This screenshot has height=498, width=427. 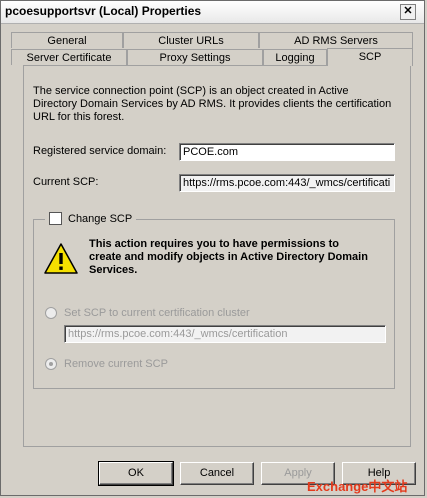 I want to click on ok-button: OK, so click(x=136, y=473).